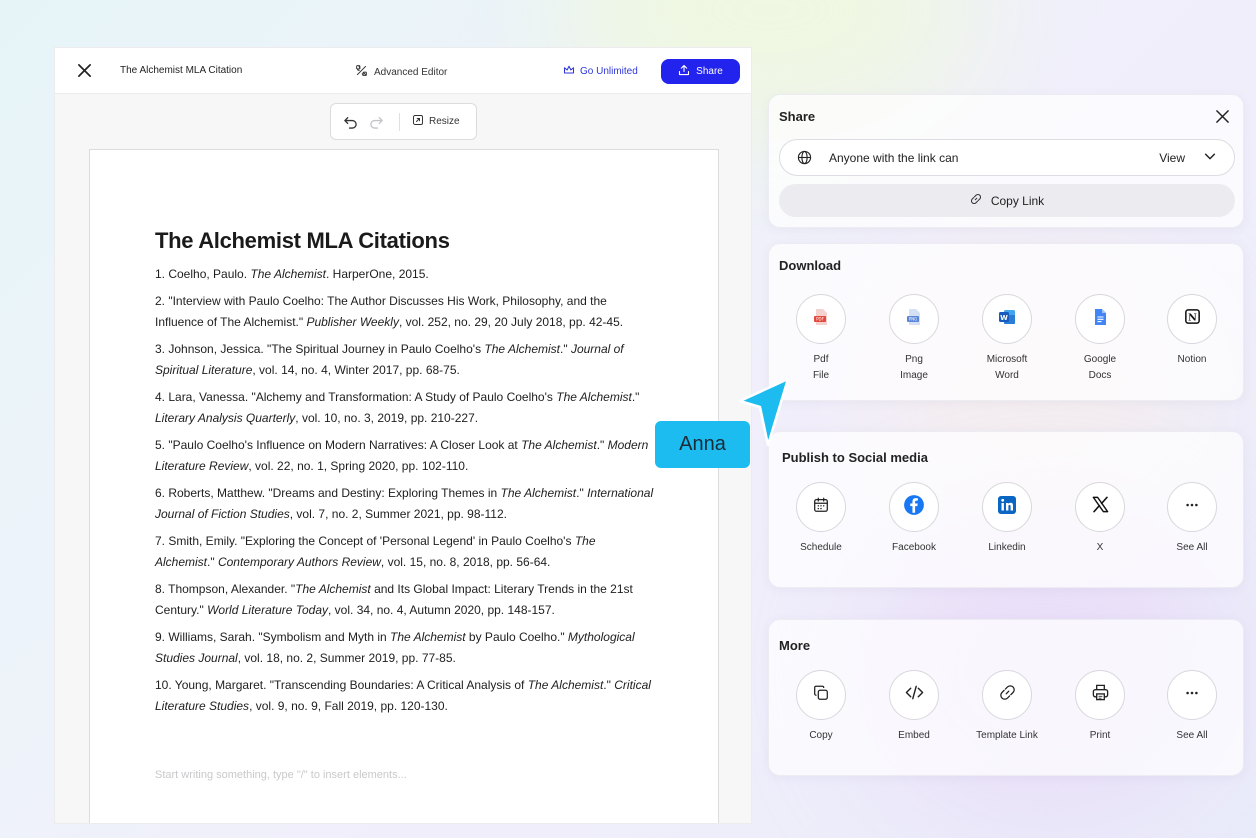 This screenshot has height=838, width=1256. Describe the element at coordinates (821, 359) in the screenshot. I see `download-label: Pdf` at that location.